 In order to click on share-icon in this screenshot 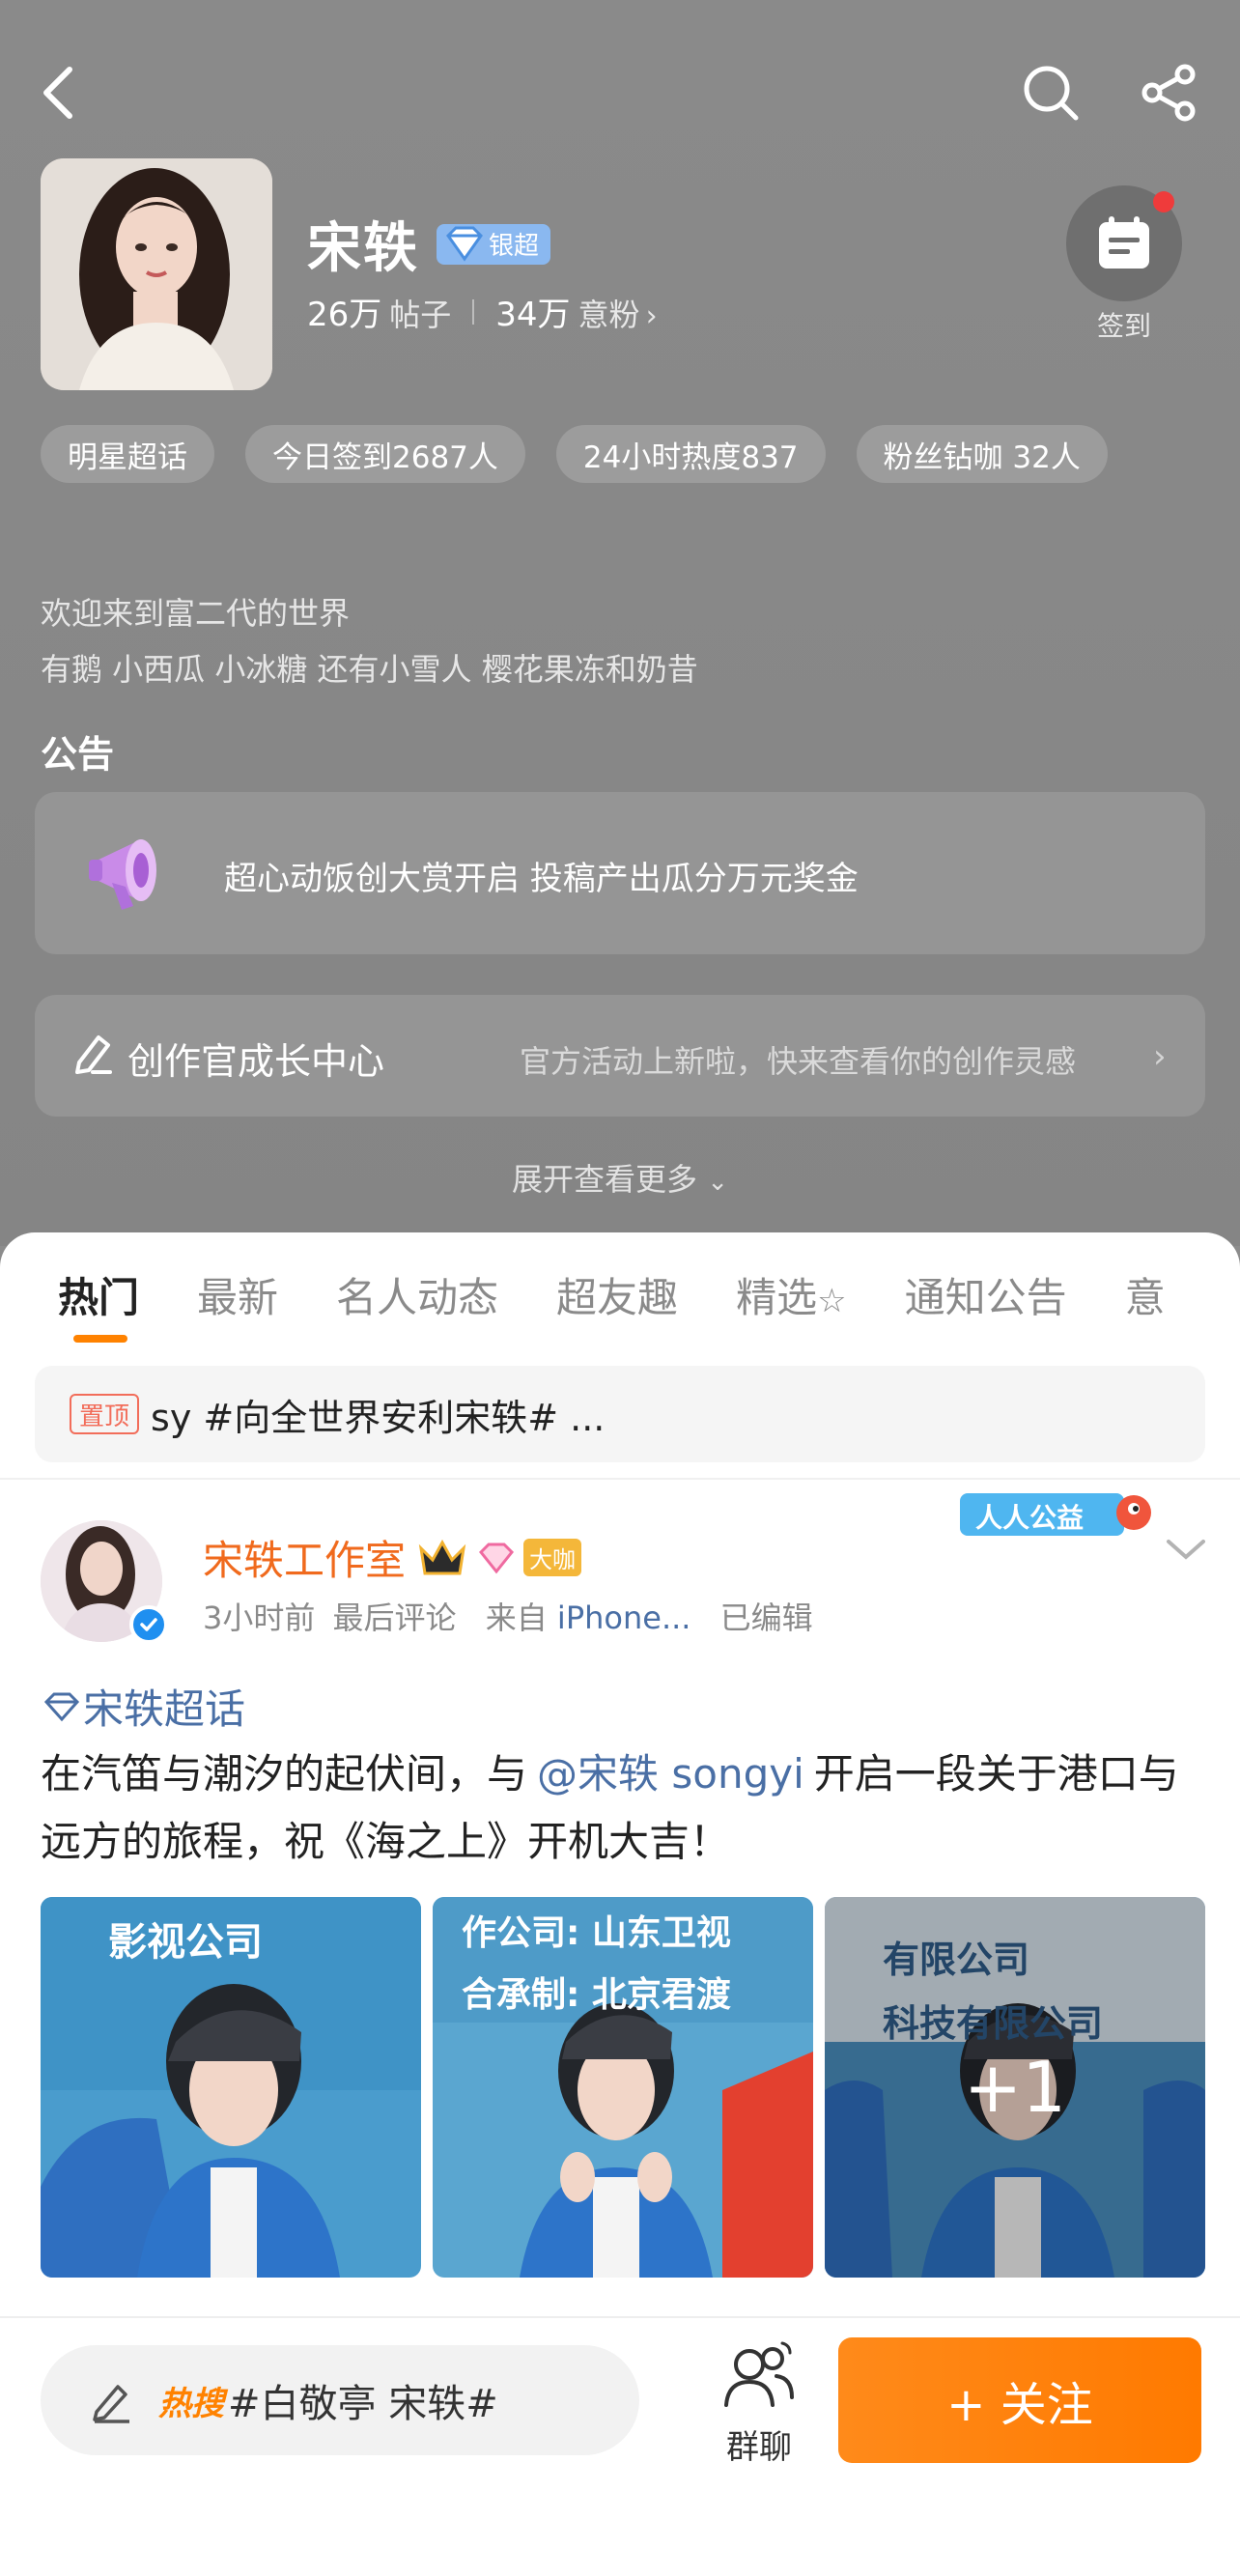, I will do `click(1168, 93)`.